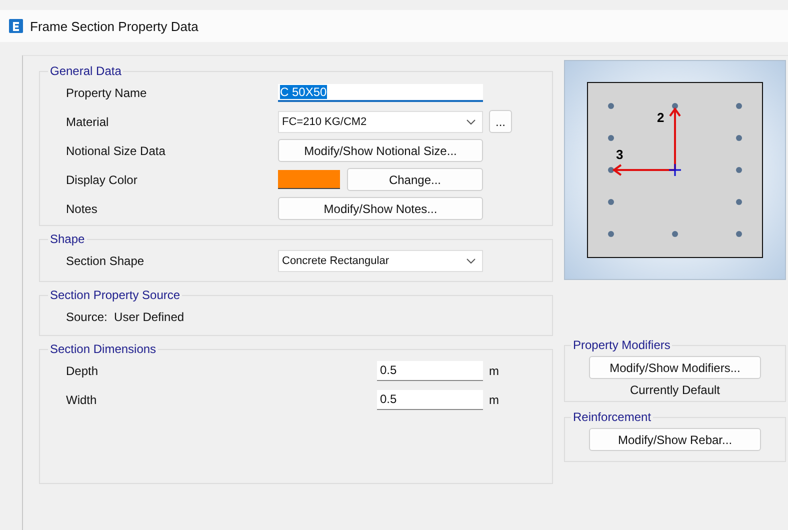 The image size is (788, 530). I want to click on group-title: Property Modifiers, so click(622, 345).